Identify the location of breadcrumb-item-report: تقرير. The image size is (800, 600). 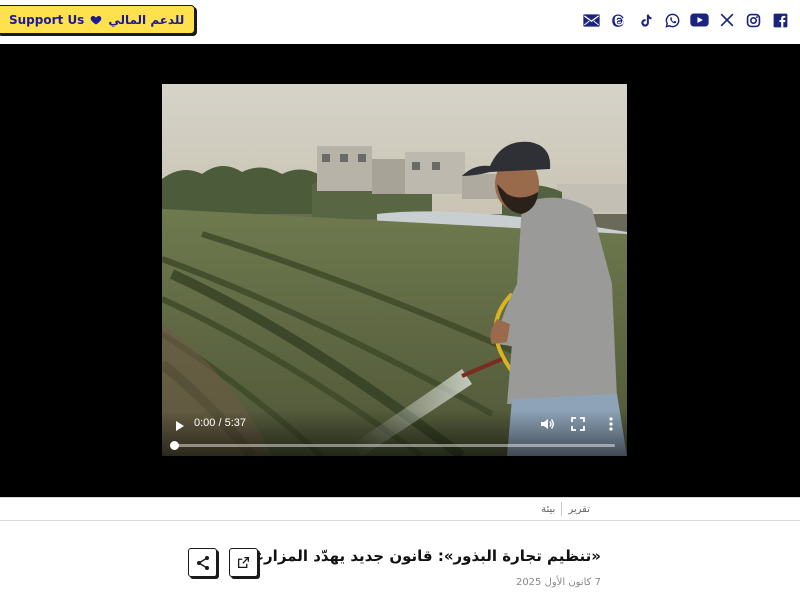
(579, 509).